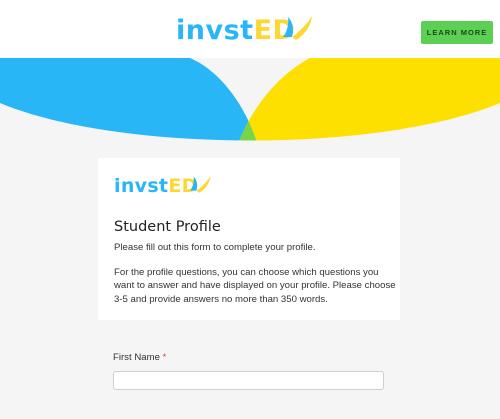  What do you see at coordinates (236, 30) in the screenshot?
I see `logo-wordmark: invstED` at bounding box center [236, 30].